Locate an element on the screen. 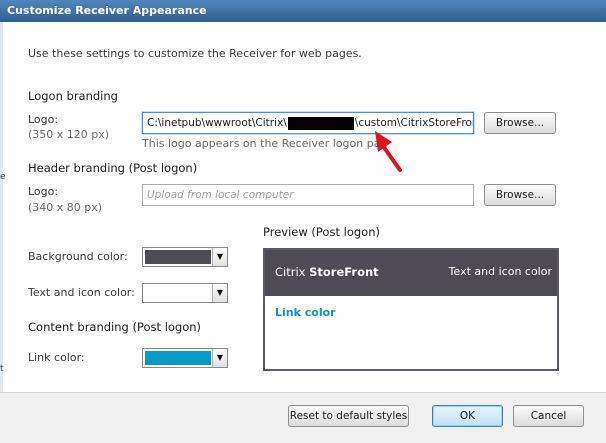 This screenshot has height=443, width=606. link-color-label: Link color: is located at coordinates (56, 357).